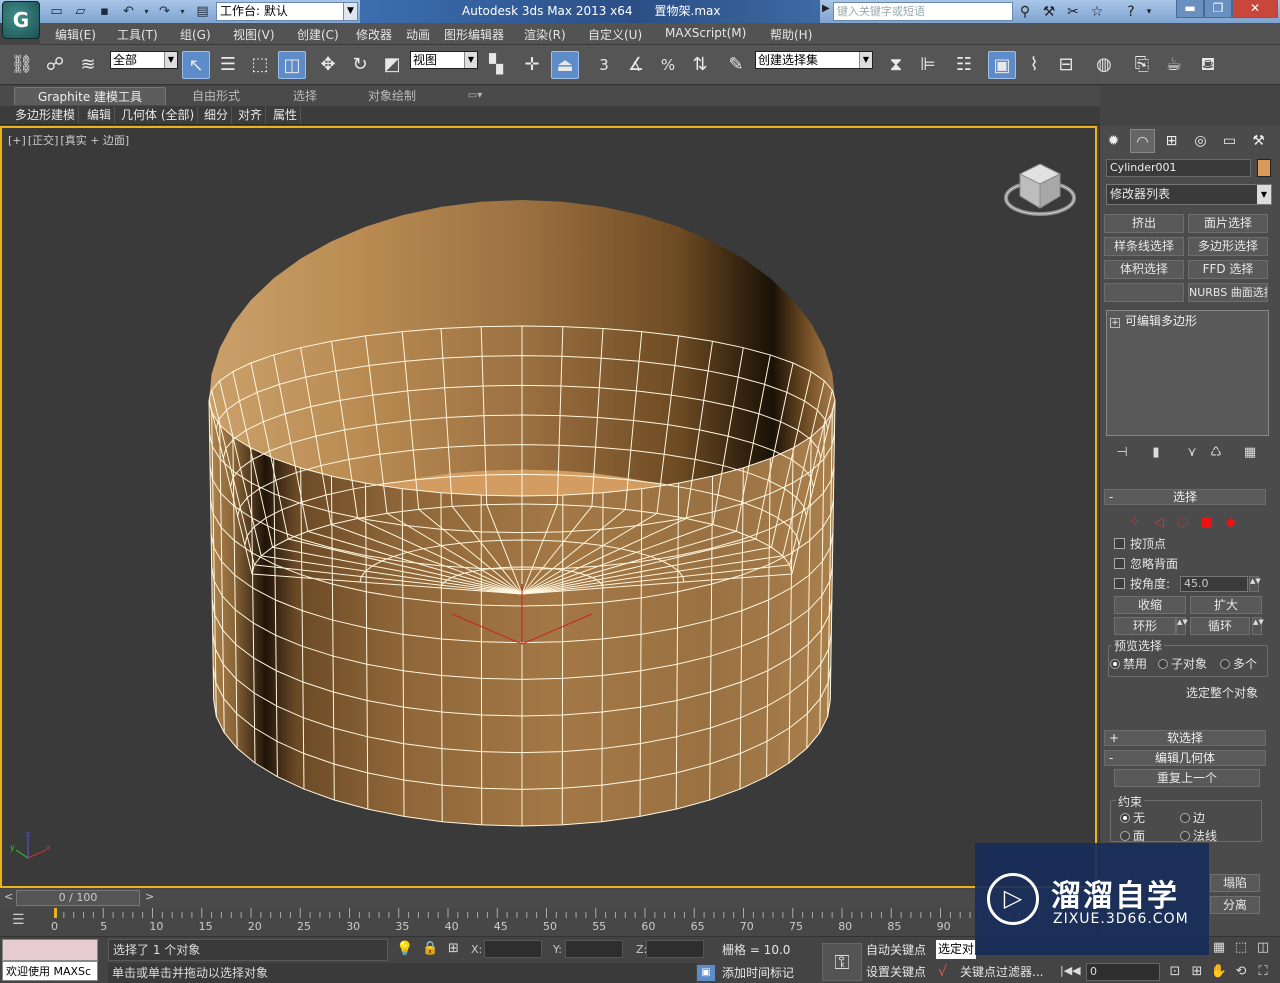  Describe the element at coordinates (1235, 905) in the screenshot. I see `detach-button: 分离` at that location.